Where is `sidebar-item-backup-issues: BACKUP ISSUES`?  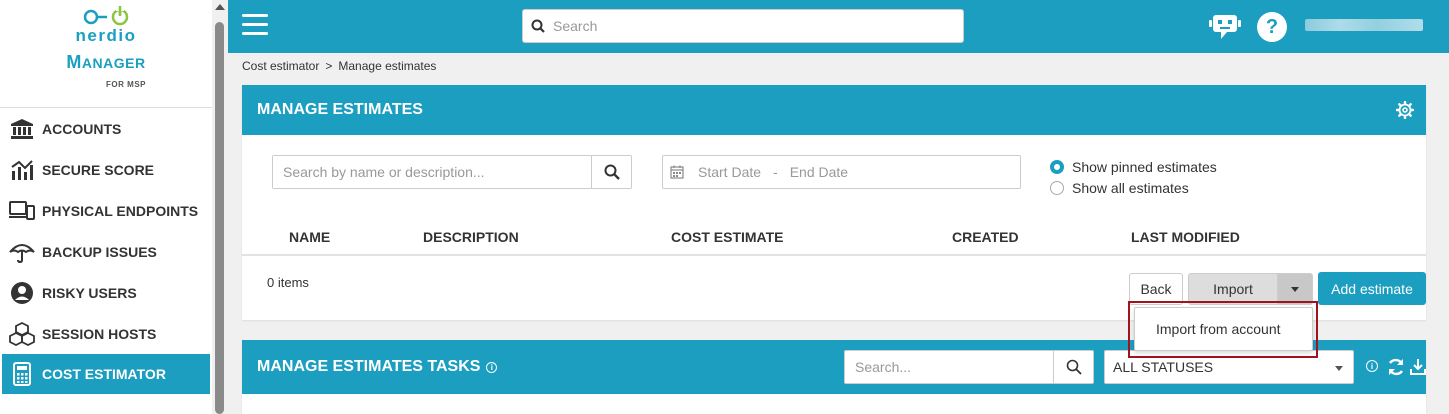
sidebar-item-backup-issues: BACKUP ISSUES is located at coordinates (106, 251).